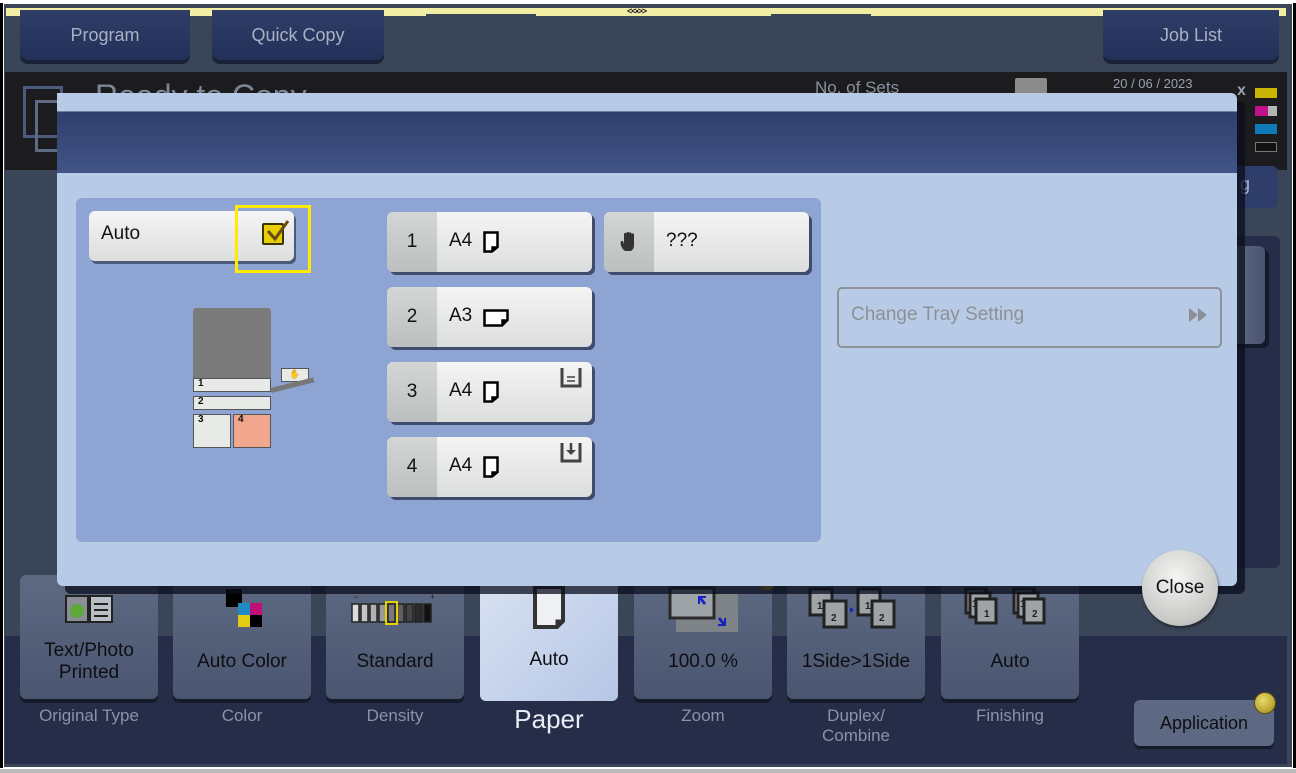 This screenshot has height=773, width=1296. What do you see at coordinates (232, 403) in the screenshot?
I see `diagram-tray-2: 2` at bounding box center [232, 403].